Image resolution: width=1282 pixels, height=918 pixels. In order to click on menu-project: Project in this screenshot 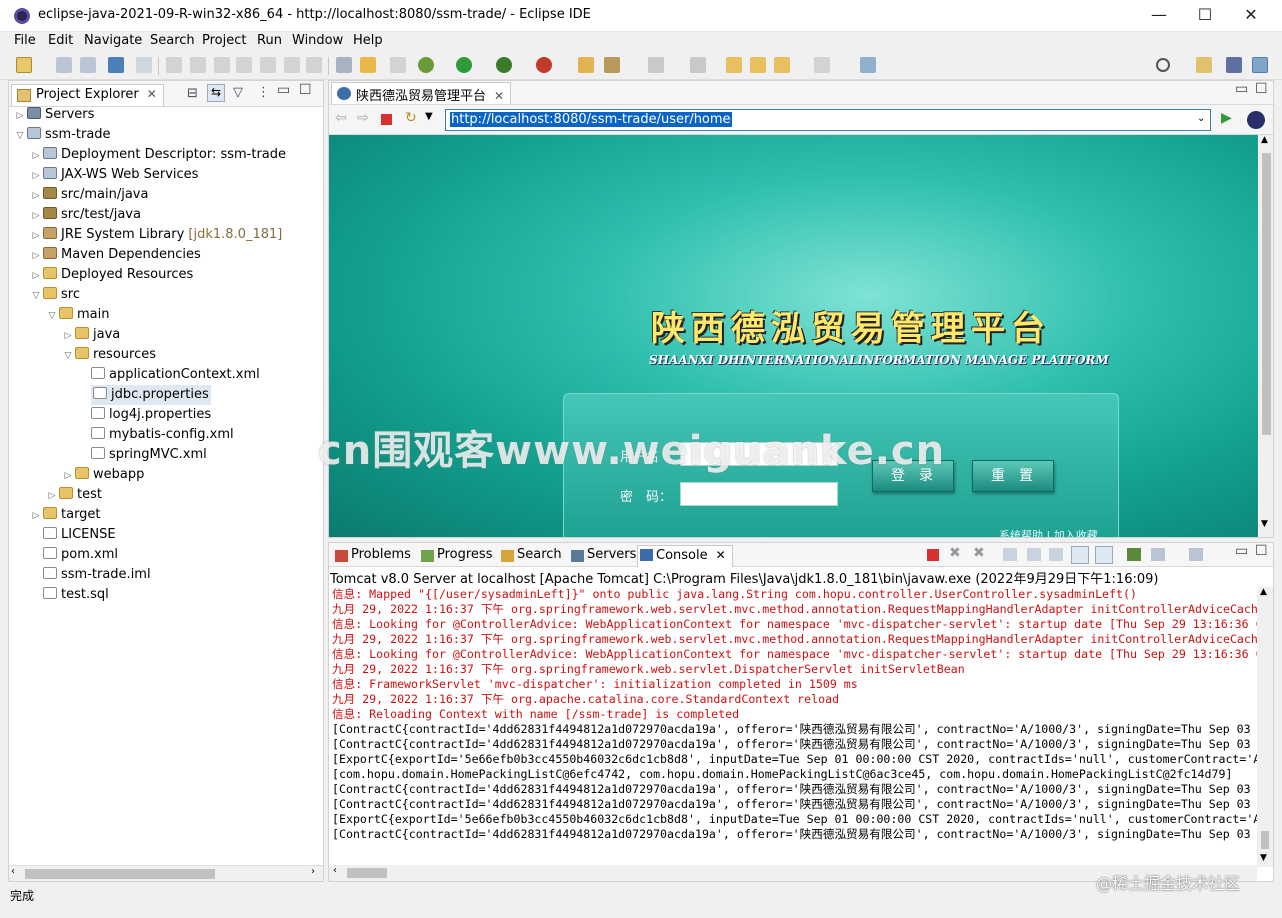, I will do `click(224, 40)`.